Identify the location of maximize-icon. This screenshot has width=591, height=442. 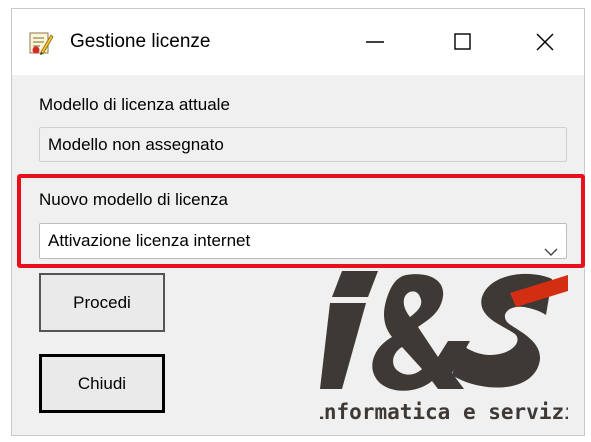
(463, 42).